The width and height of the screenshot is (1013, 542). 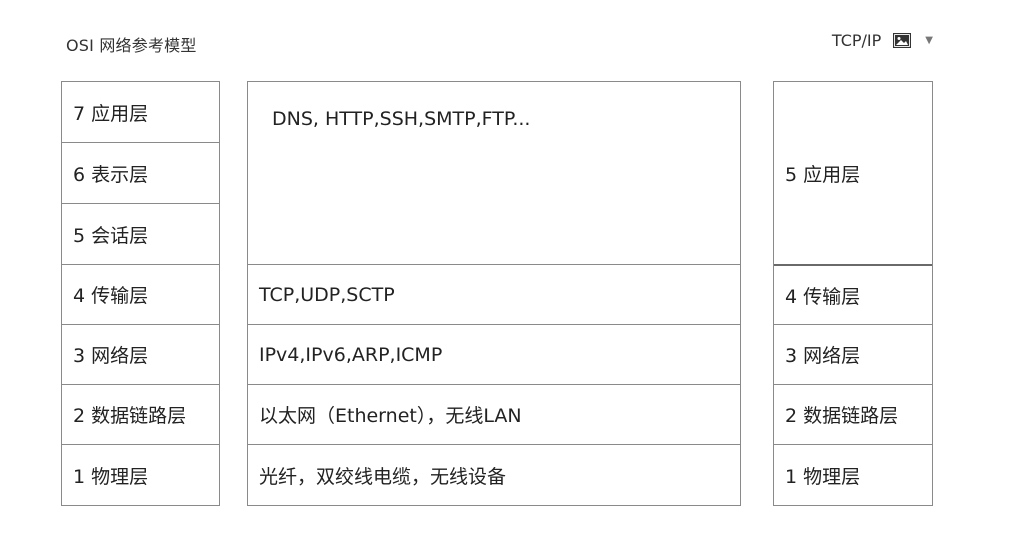 What do you see at coordinates (853, 474) in the screenshot?
I see `tcpip-layer-1: 1 物理层` at bounding box center [853, 474].